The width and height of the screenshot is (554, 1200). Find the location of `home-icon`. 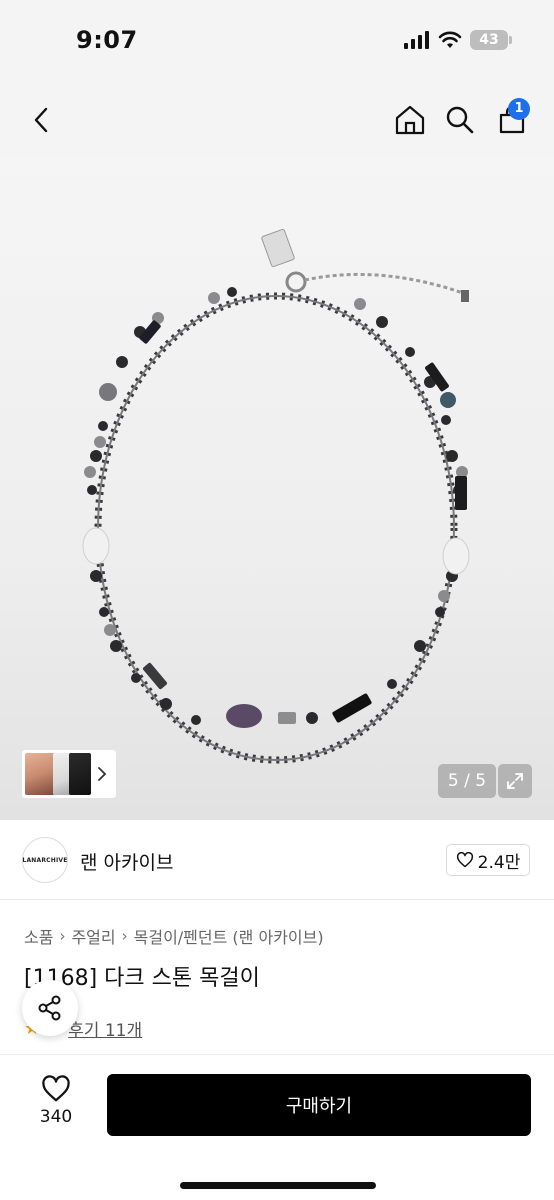

home-icon is located at coordinates (410, 120).